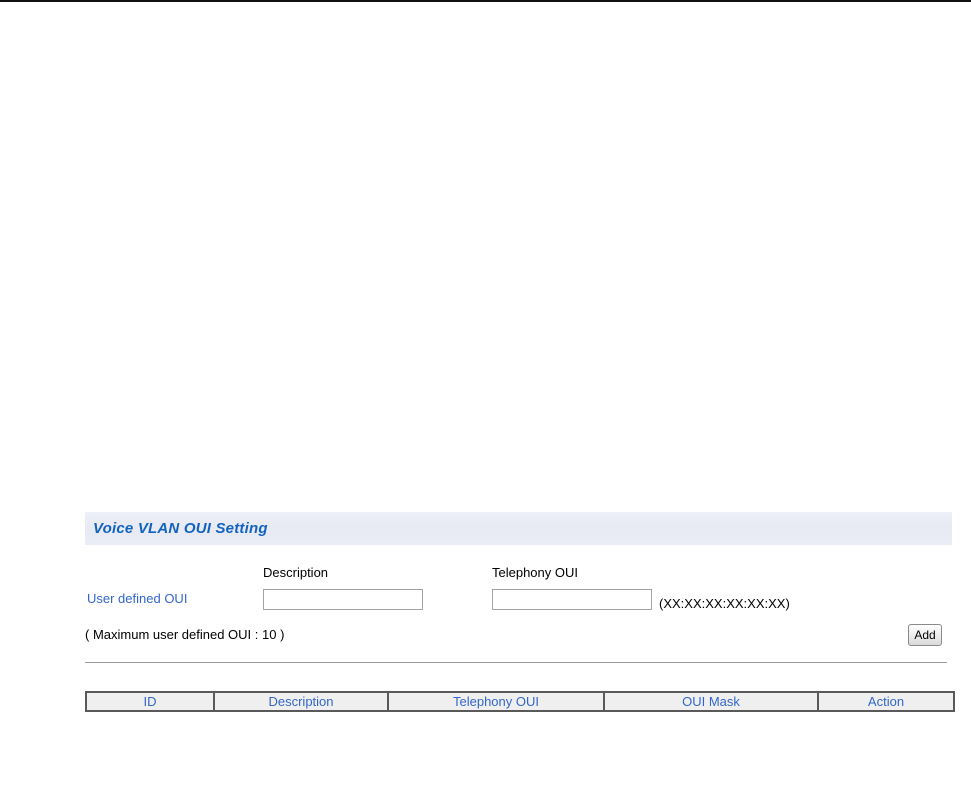 This screenshot has width=971, height=800. What do you see at coordinates (150, 701) in the screenshot?
I see `column-header-id: ID` at bounding box center [150, 701].